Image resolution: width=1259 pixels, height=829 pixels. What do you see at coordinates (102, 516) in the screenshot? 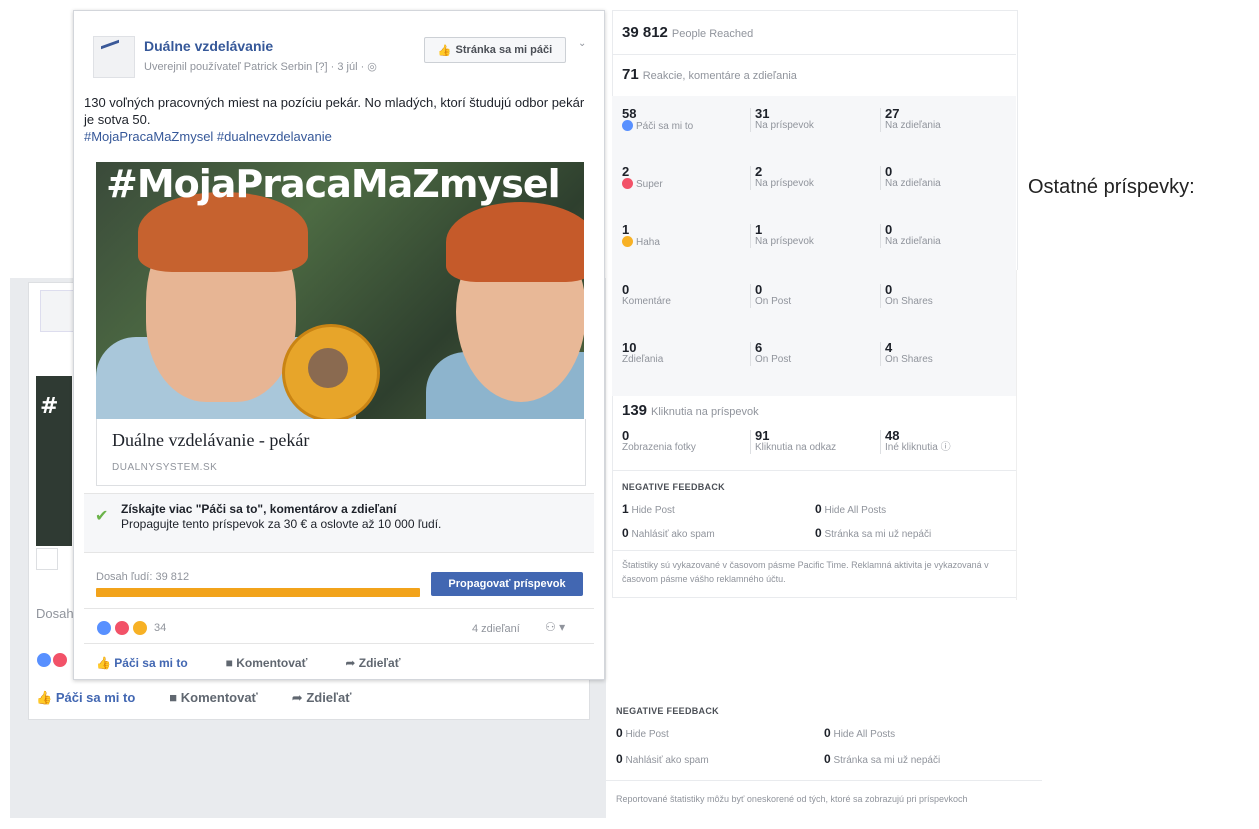
I see `check-icon: ✔` at bounding box center [102, 516].